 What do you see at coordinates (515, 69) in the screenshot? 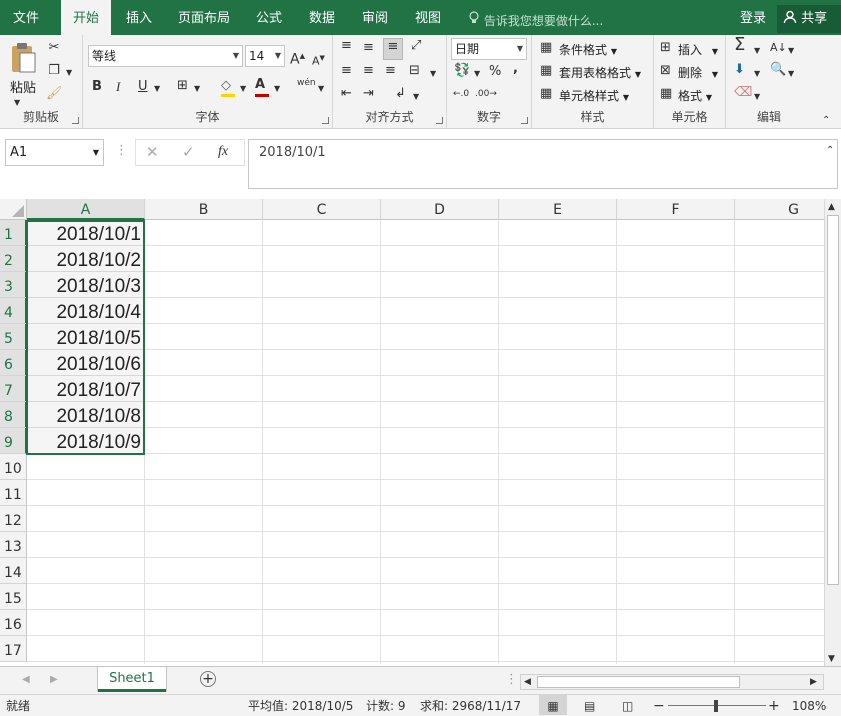
I see `comma-style-button: ,` at bounding box center [515, 69].